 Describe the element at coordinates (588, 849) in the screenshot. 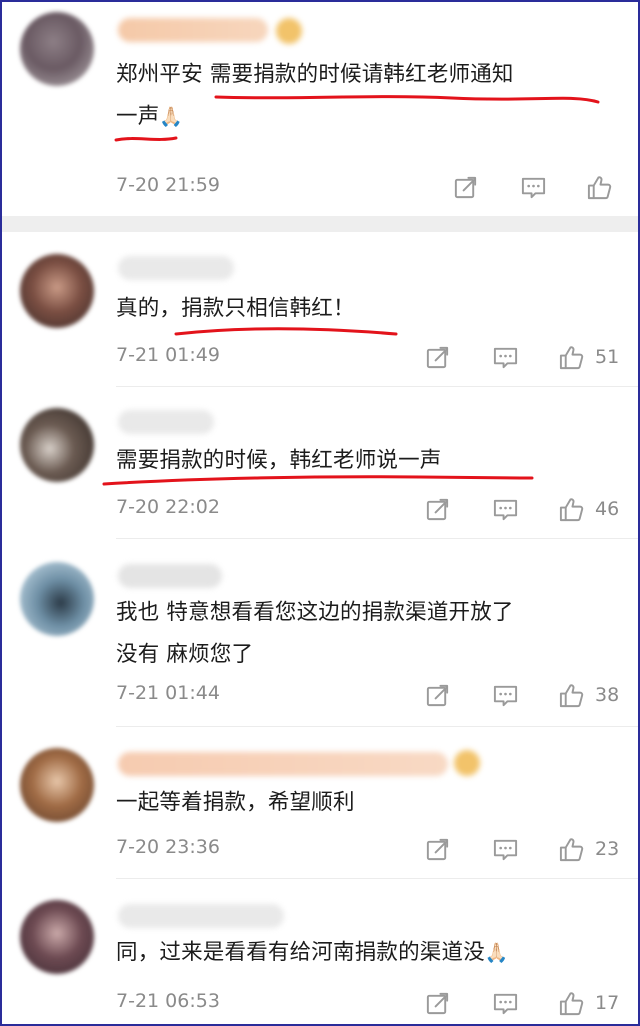

I see `like-button: 23` at that location.